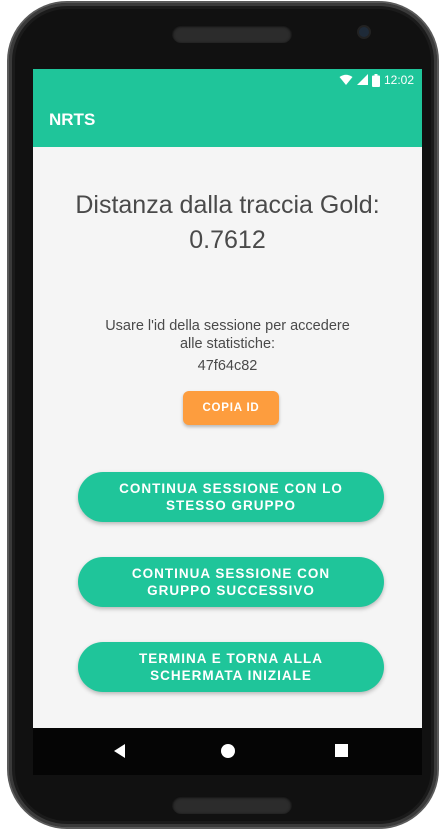  What do you see at coordinates (231, 582) in the screenshot?
I see `continue-next-group-button: CONTINUA SESSIONE CON GRUPPO SUCCESSIVO` at bounding box center [231, 582].